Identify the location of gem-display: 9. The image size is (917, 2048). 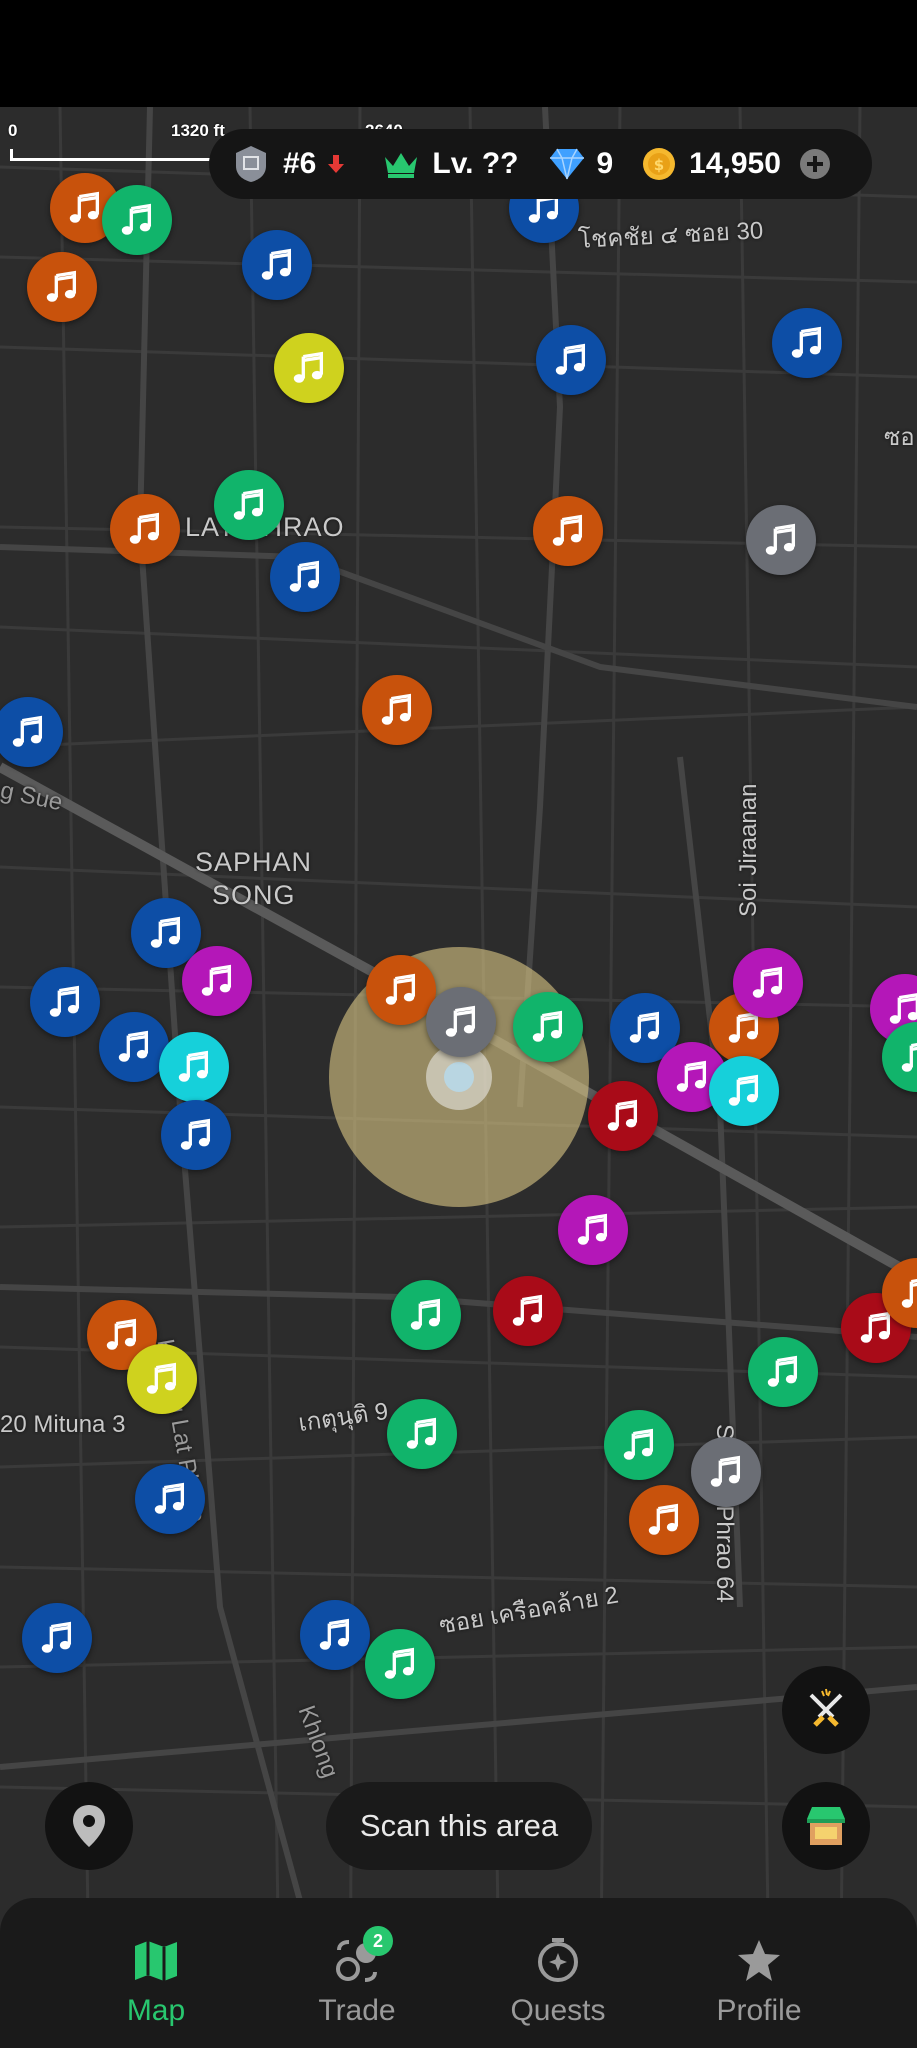
(580, 164).